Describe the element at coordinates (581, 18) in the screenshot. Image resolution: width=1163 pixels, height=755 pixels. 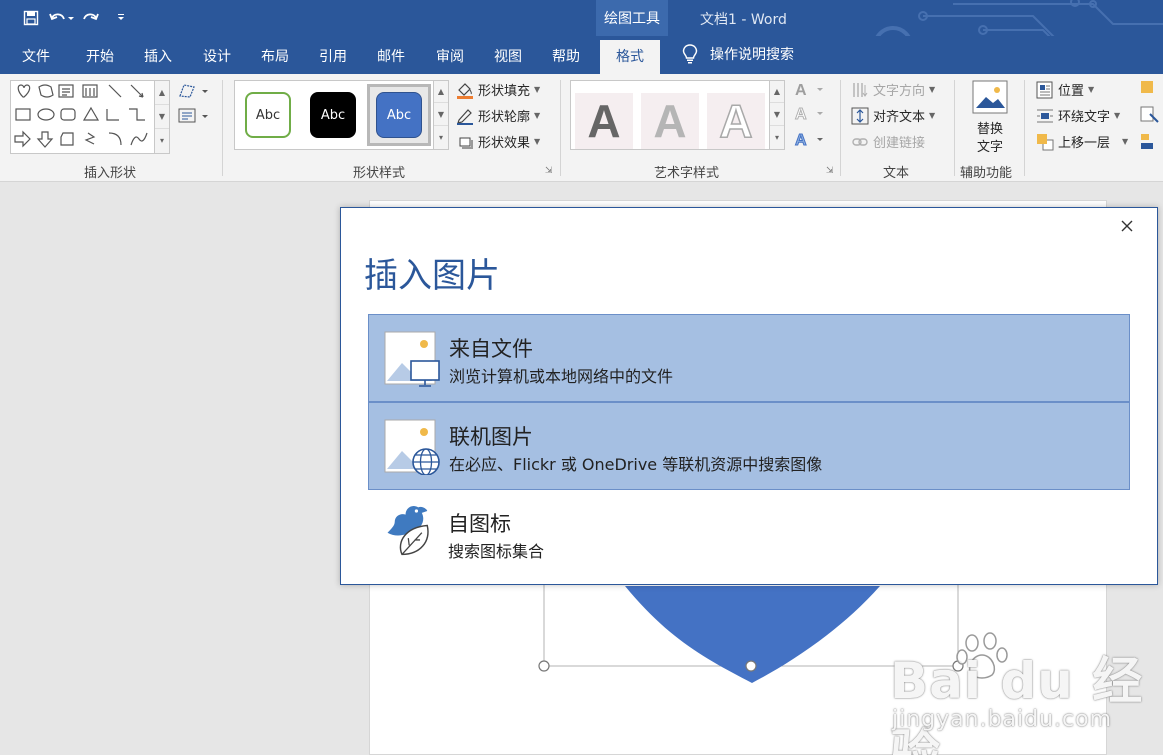
I see `title-bar: 绘图工具 文档1 - Word` at that location.